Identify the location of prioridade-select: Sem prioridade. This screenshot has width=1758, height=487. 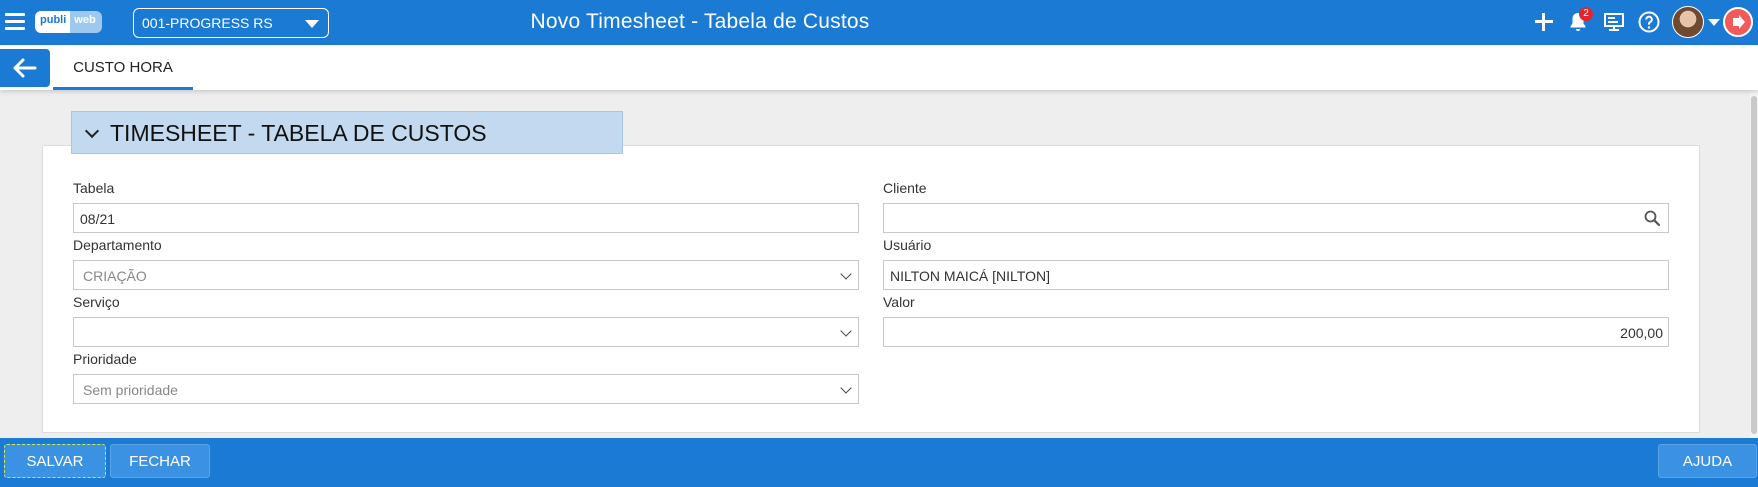
(466, 389).